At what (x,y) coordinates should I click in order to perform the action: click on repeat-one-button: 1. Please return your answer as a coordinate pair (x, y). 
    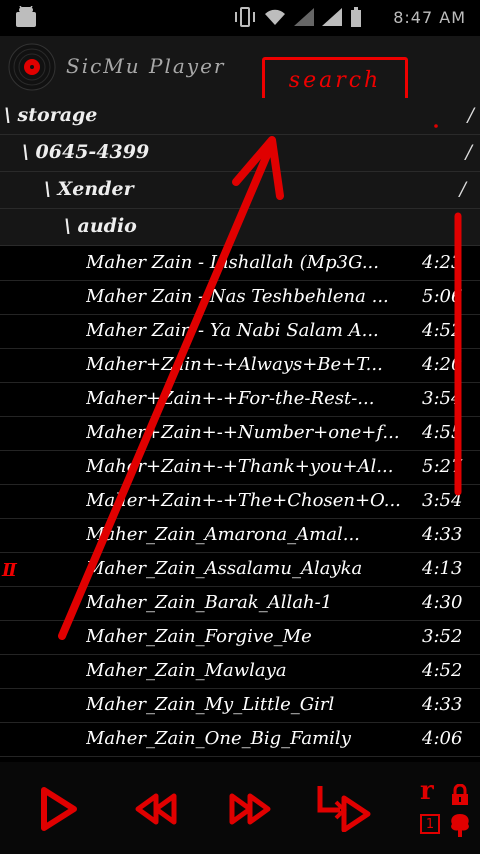
    Looking at the image, I should click on (430, 824).